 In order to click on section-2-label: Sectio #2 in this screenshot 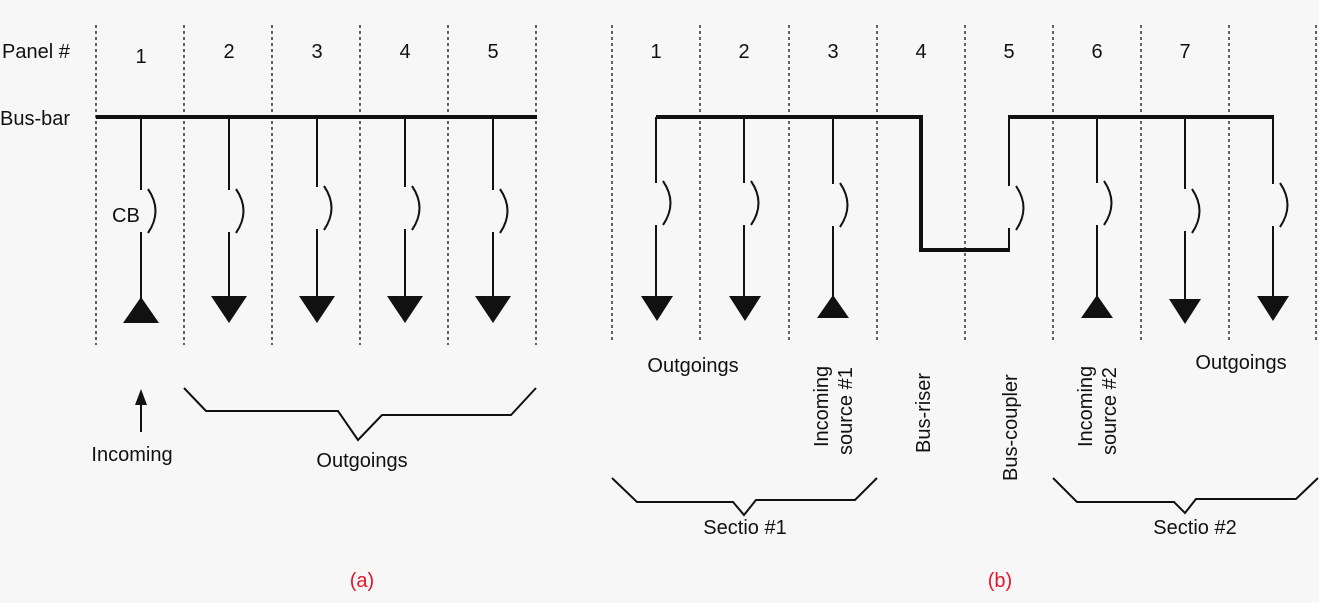, I will do `click(1194, 528)`.